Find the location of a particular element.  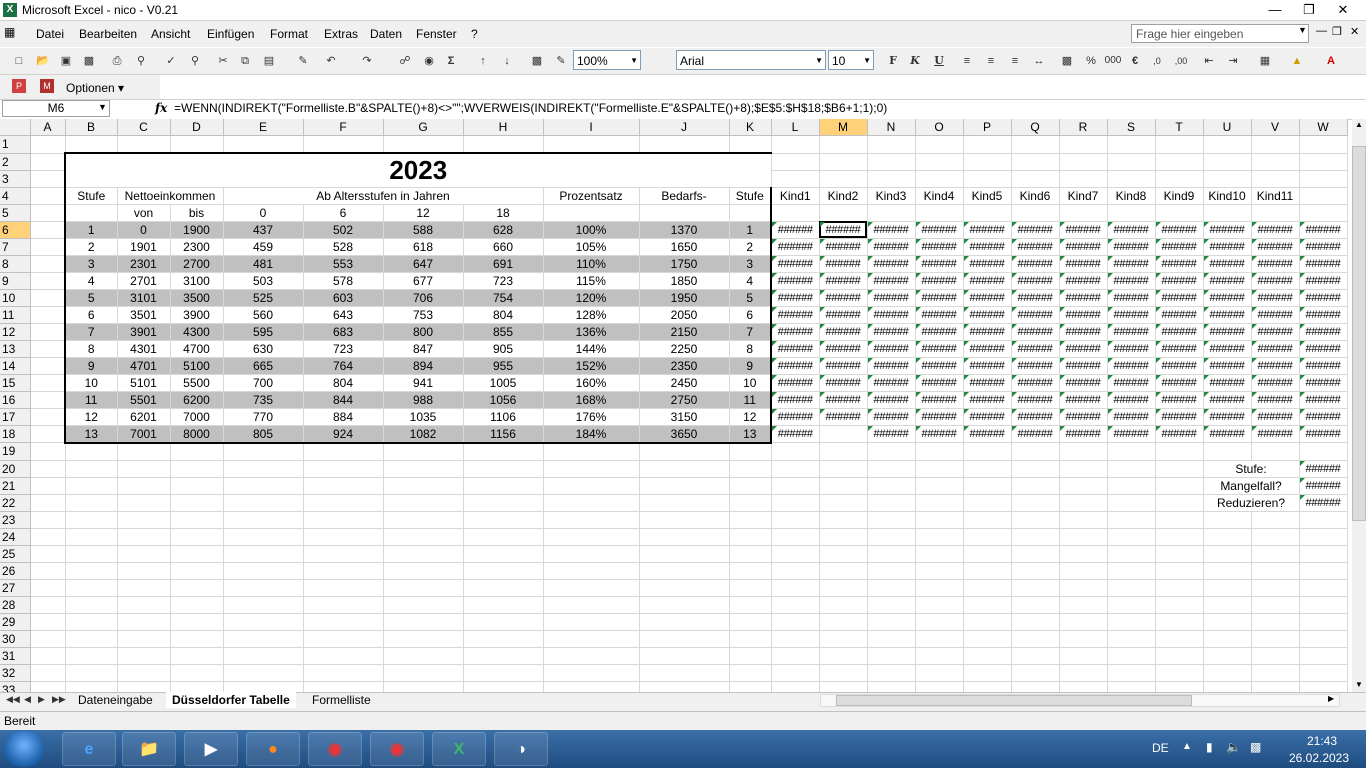

cell-D23 is located at coordinates (197, 520).